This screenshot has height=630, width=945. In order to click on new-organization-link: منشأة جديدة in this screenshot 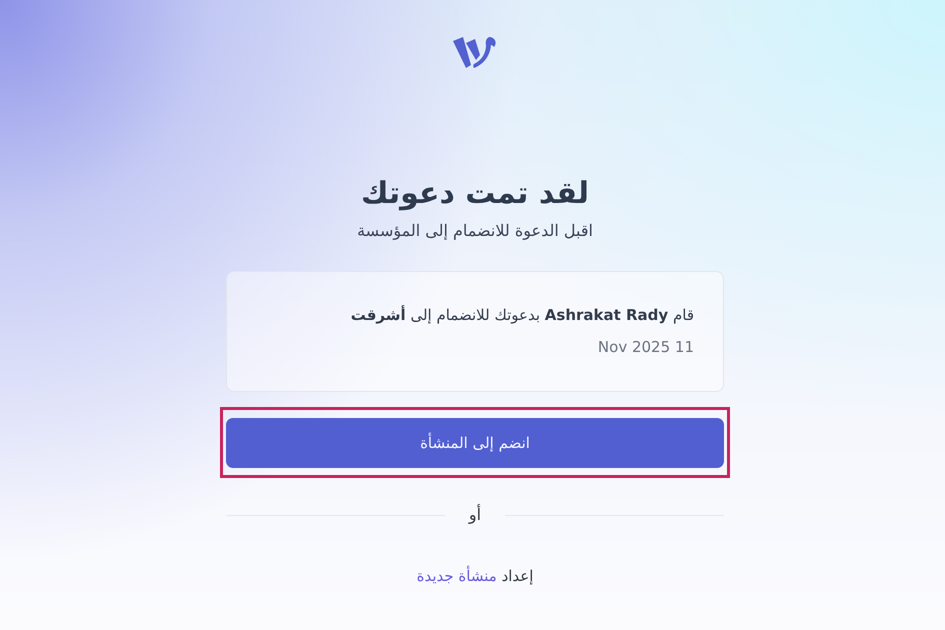, I will do `click(456, 576)`.